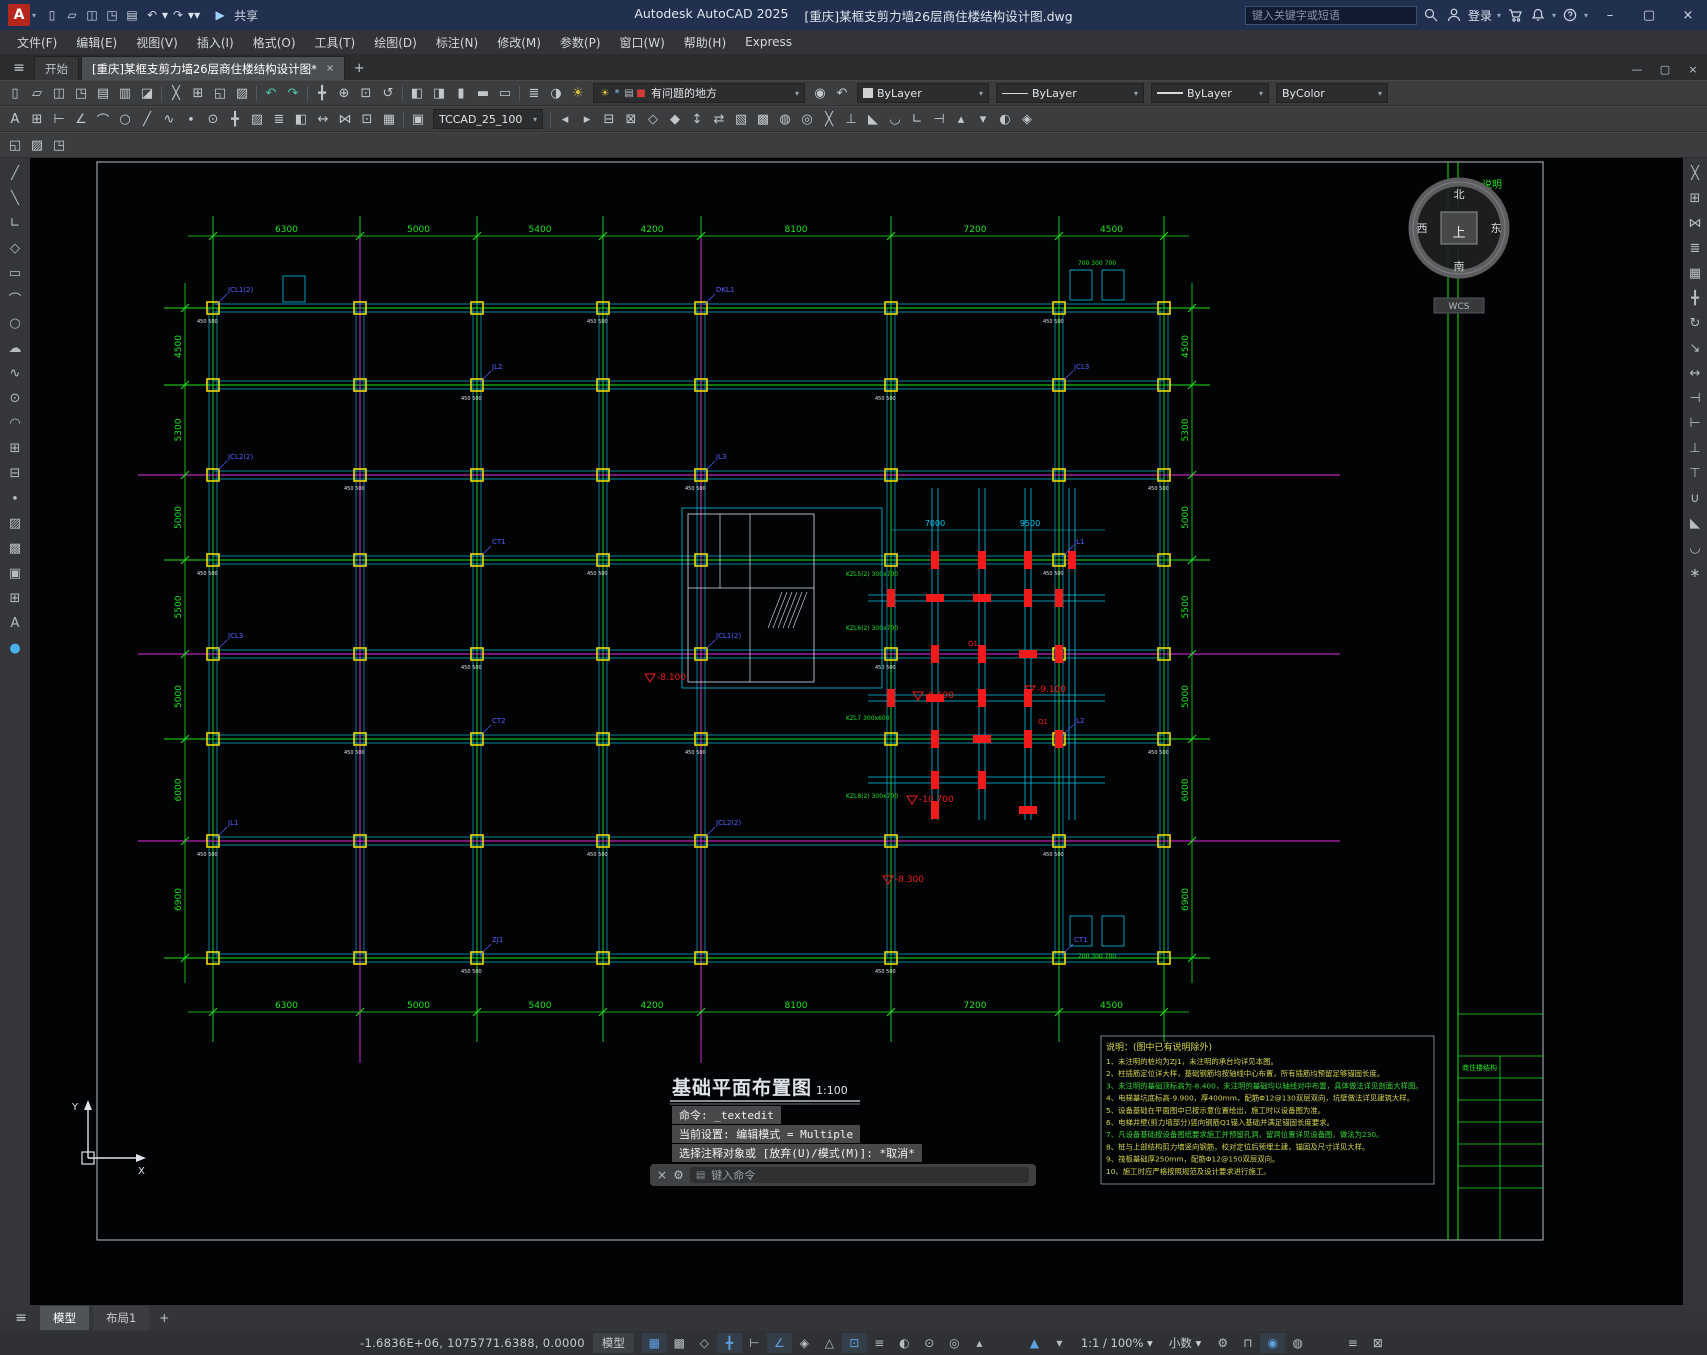 This screenshot has width=1707, height=1355. What do you see at coordinates (1273, 1343) in the screenshot?
I see `graphics-performance-icon: ◉` at bounding box center [1273, 1343].